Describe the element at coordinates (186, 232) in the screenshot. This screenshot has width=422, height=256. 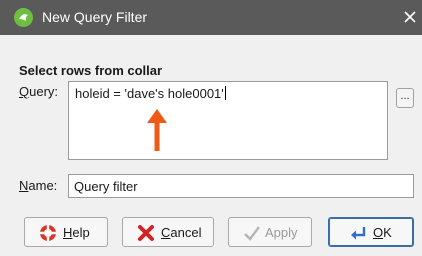
I see `cancel-label: ancel` at that location.